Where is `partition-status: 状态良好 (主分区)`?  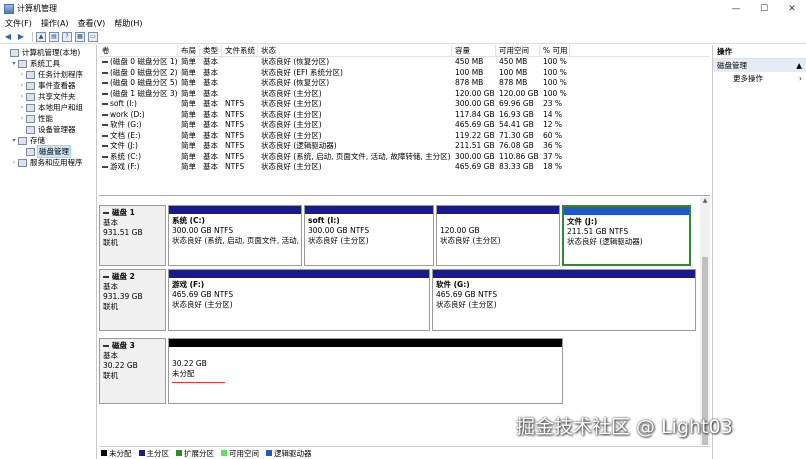
partition-status: 状态良好 (主分区) is located at coordinates (338, 240).